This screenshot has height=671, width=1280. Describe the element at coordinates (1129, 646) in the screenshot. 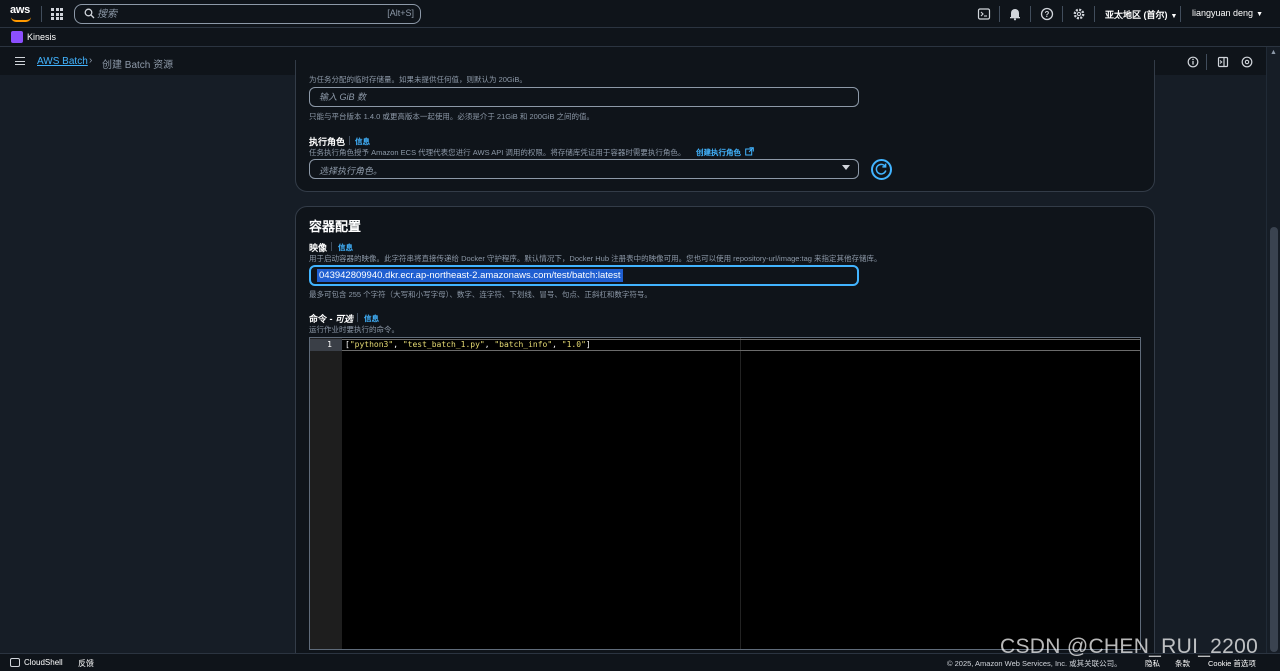

I see `watermark: CSDN @CHEN_RUI_2200` at that location.